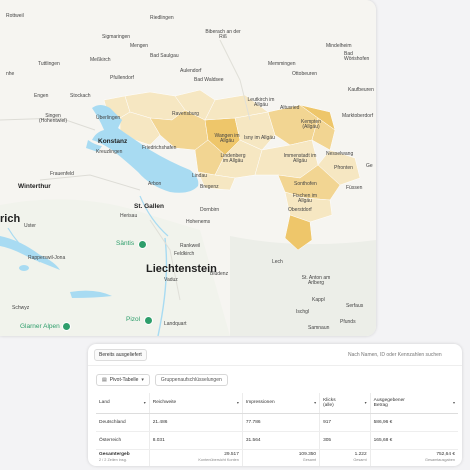 This screenshot has width=470, height=470. I want to click on column-header-amount: Ausgegebener Betrag ▾, so click(414, 403).